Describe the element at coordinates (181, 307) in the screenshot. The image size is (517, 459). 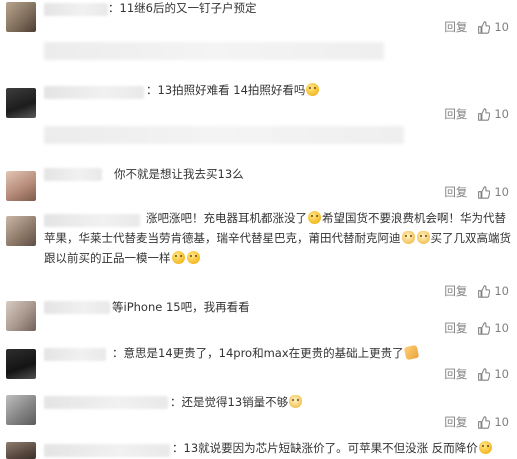
I see `comment-text: 等iPhone 15吧，我再看看` at that location.